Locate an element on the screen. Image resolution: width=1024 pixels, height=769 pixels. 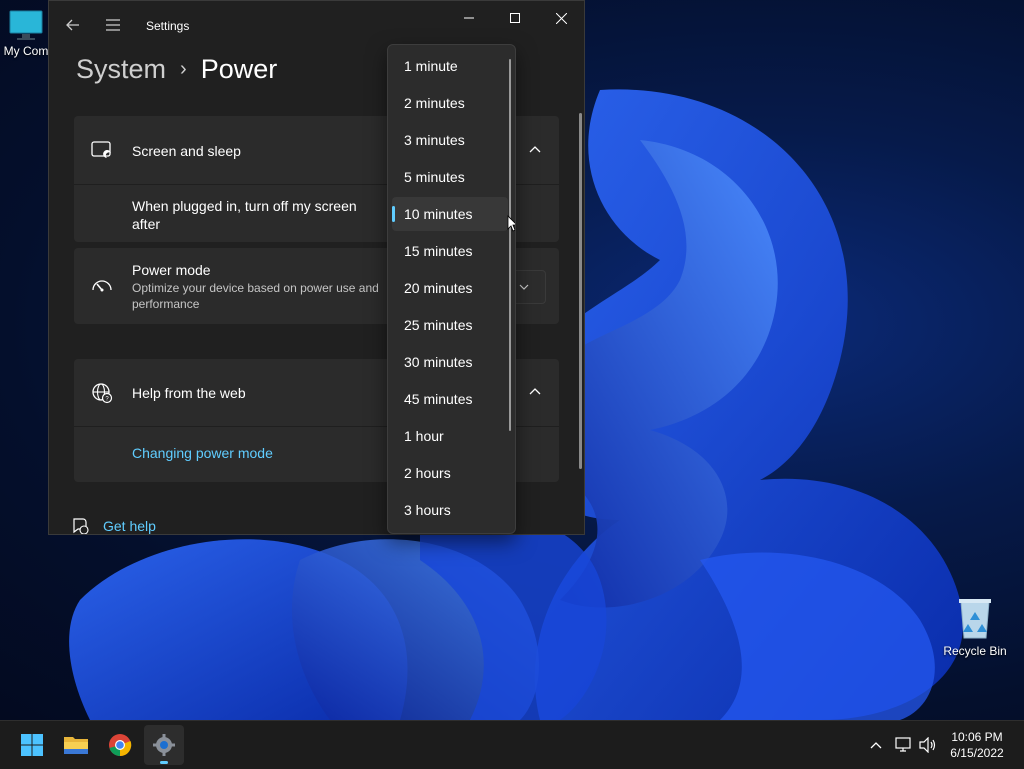
get-help-link: Get help is located at coordinates (113, 525).